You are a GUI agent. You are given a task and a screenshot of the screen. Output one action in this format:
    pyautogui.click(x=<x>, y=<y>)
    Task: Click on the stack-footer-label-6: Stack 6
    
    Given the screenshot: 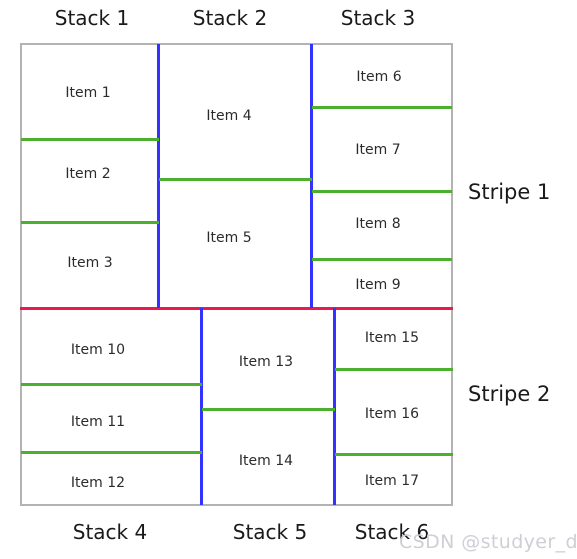 What is the action you would take?
    pyautogui.click(x=392, y=532)
    